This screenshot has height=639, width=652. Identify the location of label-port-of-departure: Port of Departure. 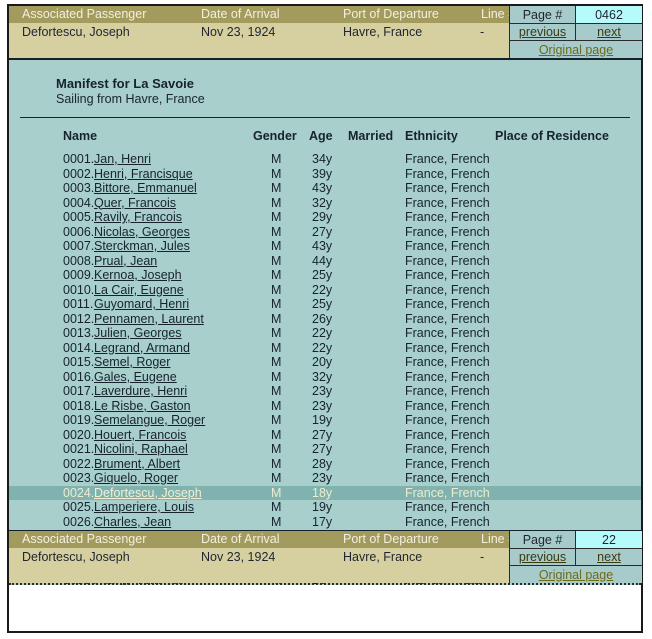
(391, 14).